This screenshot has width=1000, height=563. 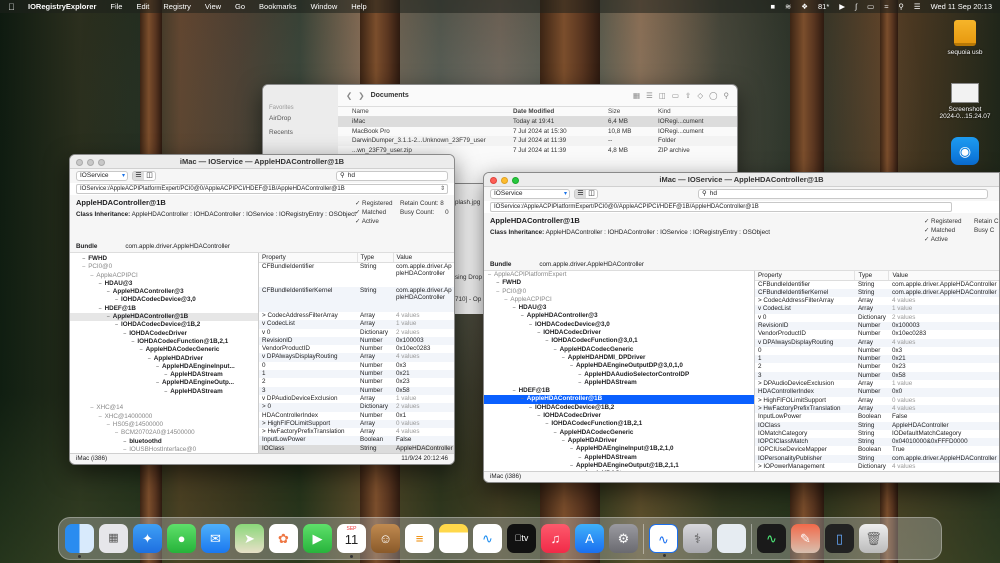 What do you see at coordinates (870, 6) in the screenshot?
I see `battery-icon: ▭` at bounding box center [870, 6].